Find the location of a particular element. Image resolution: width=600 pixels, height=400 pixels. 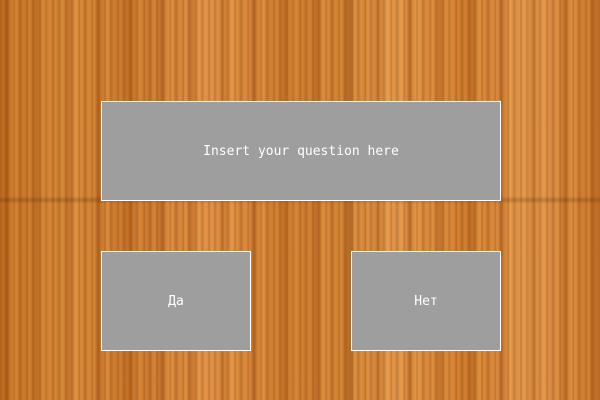

yes-button-label: Да is located at coordinates (176, 301).